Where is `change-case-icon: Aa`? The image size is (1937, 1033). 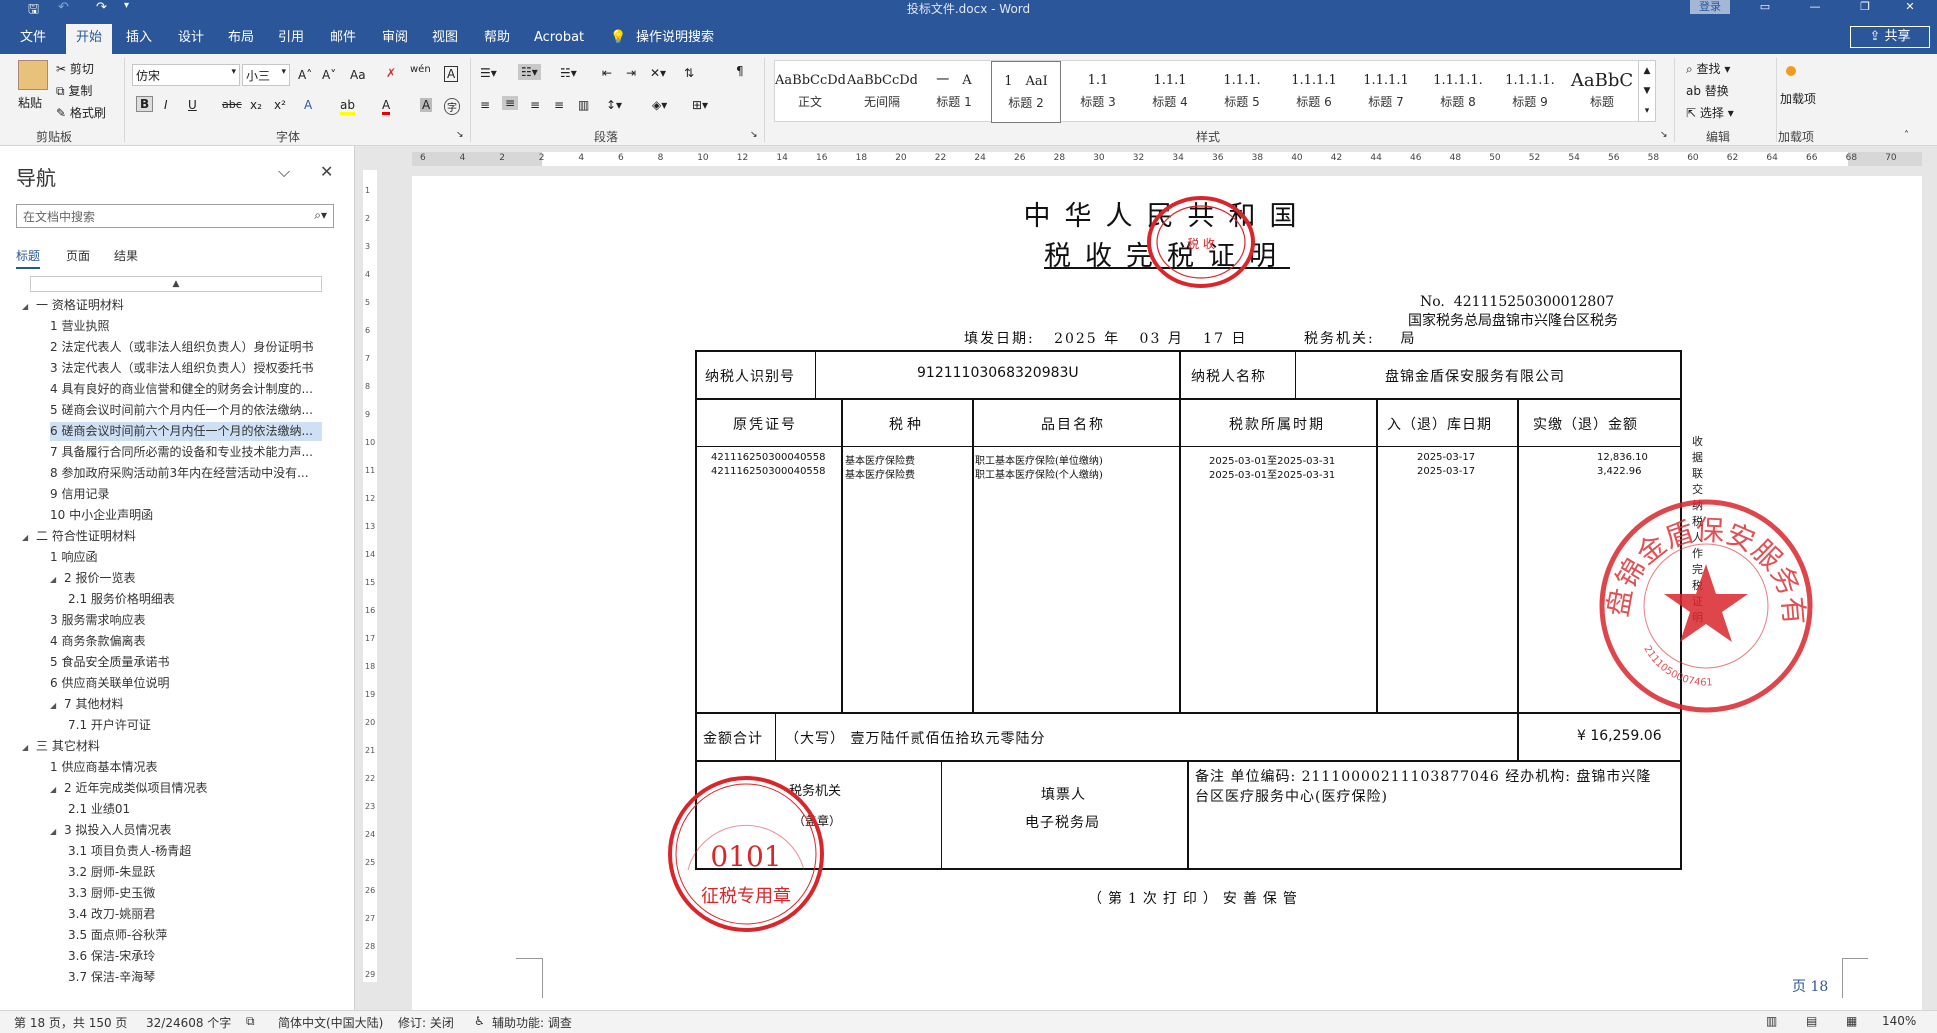 change-case-icon: Aa is located at coordinates (358, 75).